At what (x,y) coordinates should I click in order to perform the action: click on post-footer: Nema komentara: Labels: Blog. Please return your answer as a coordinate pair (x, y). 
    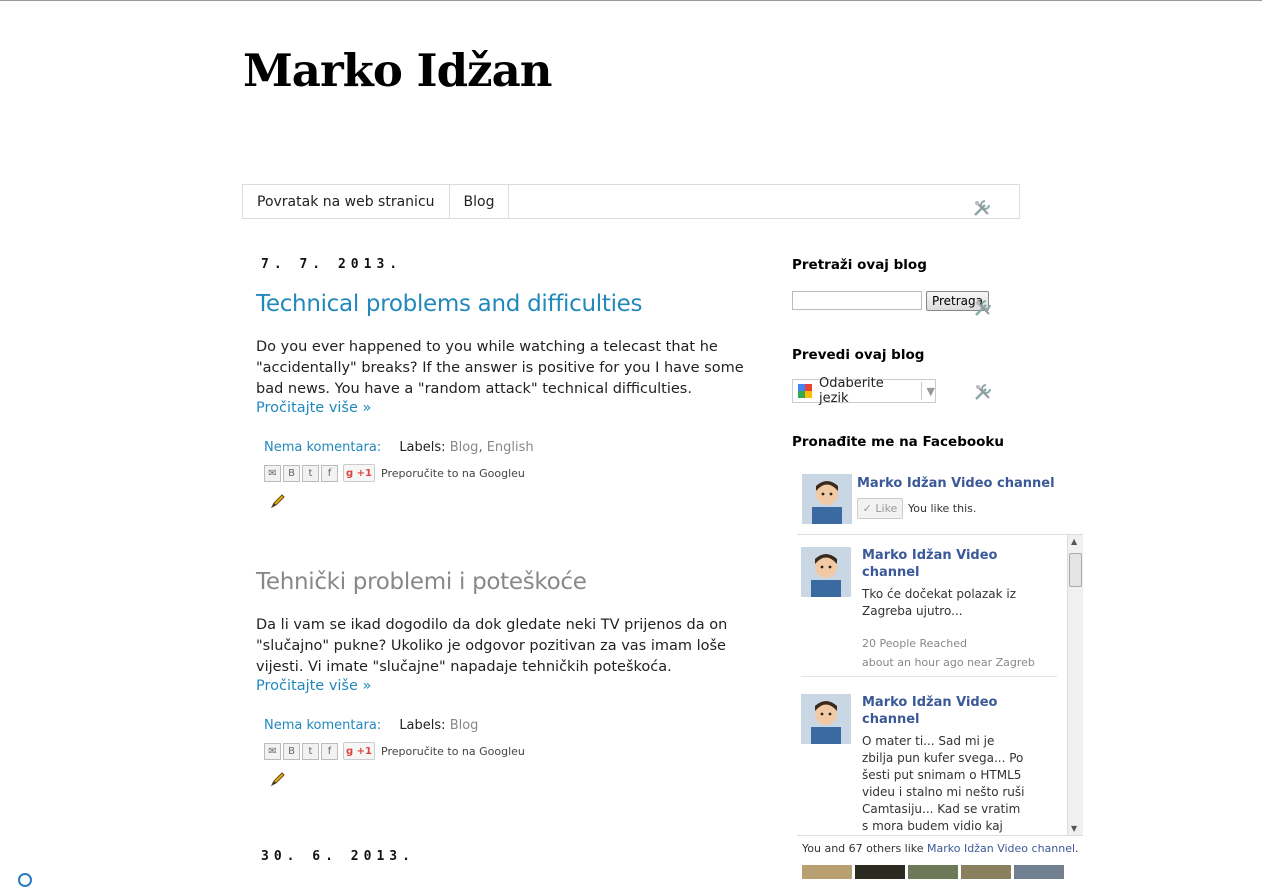
    Looking at the image, I should click on (506, 725).